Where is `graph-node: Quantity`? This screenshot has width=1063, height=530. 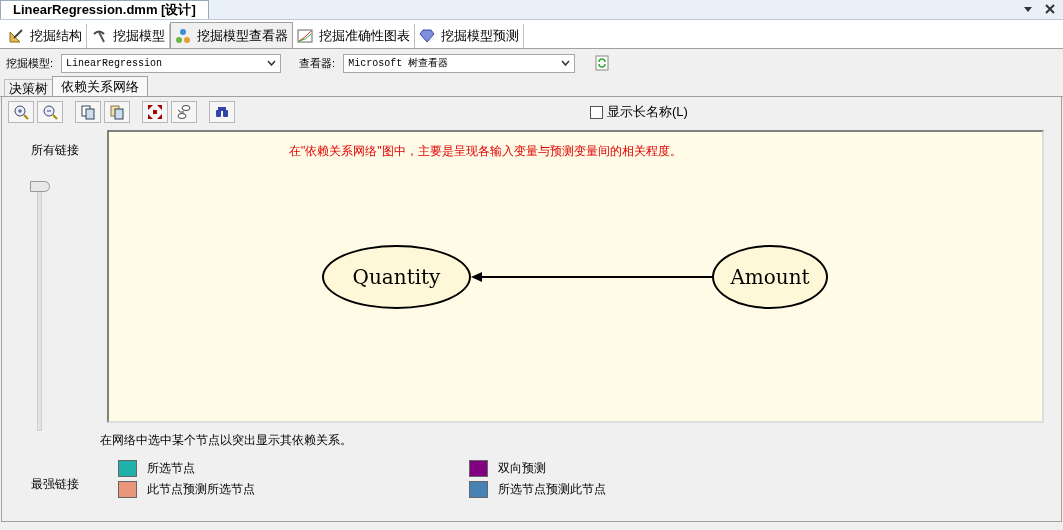
graph-node: Quantity is located at coordinates (396, 277).